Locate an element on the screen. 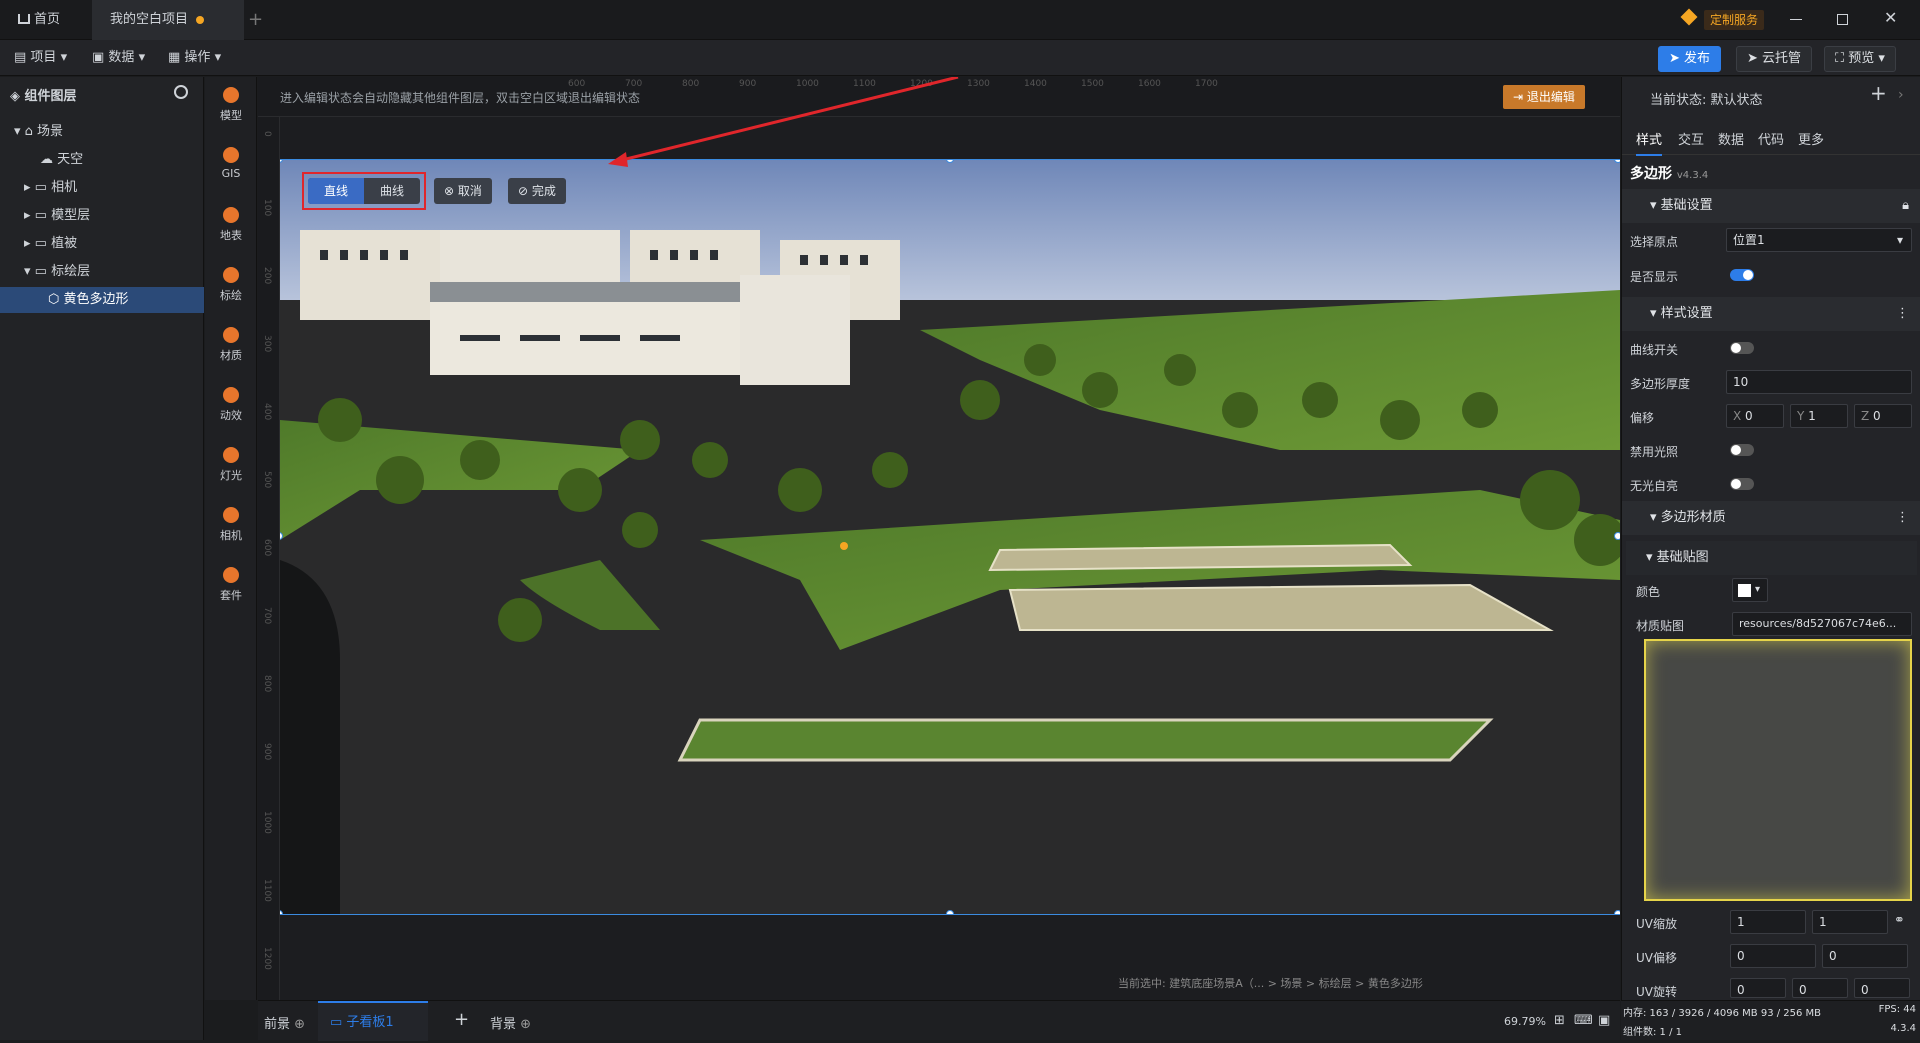 The width and height of the screenshot is (1920, 1043). ruler-left: 0 100 200 300 400 500 600 700 800 900 1000 1100 1200 is located at coordinates (269, 558).